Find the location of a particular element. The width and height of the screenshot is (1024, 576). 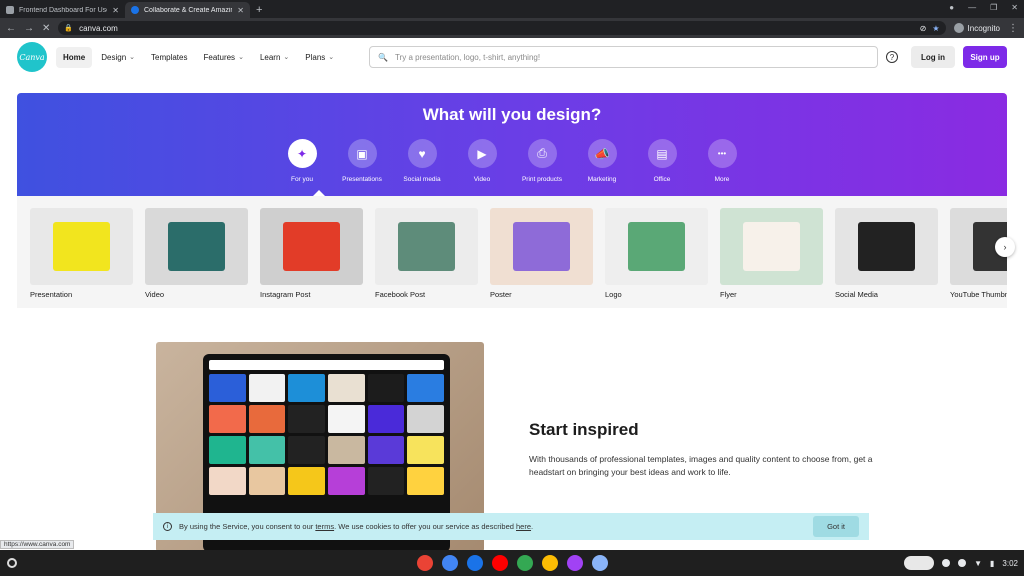

system-tray: ▼ ▮ 3:02 is located at coordinates (961, 563).